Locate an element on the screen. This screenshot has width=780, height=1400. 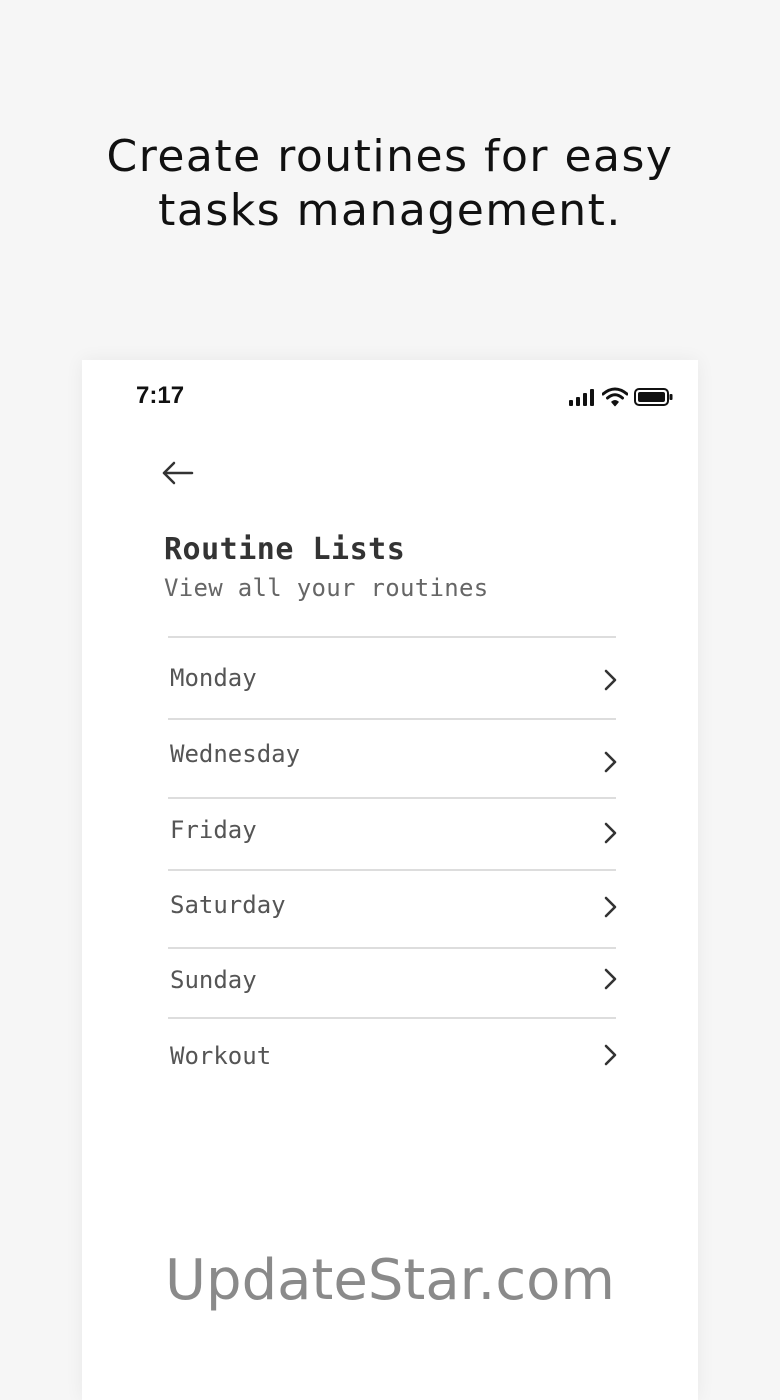
routine-item-workout: Workout is located at coordinates (392, 1056).